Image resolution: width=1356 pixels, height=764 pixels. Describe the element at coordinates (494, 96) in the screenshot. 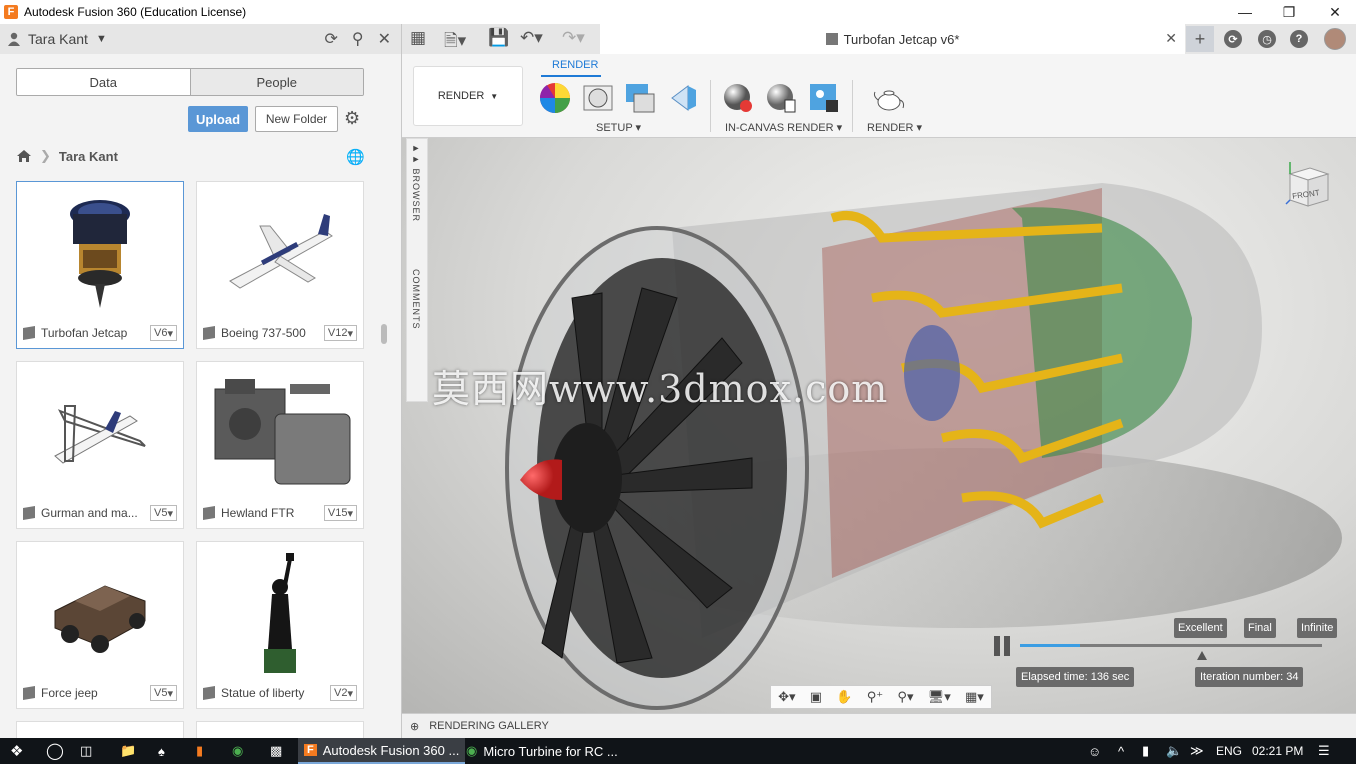

I see `chevron-down-icon: ▼` at that location.